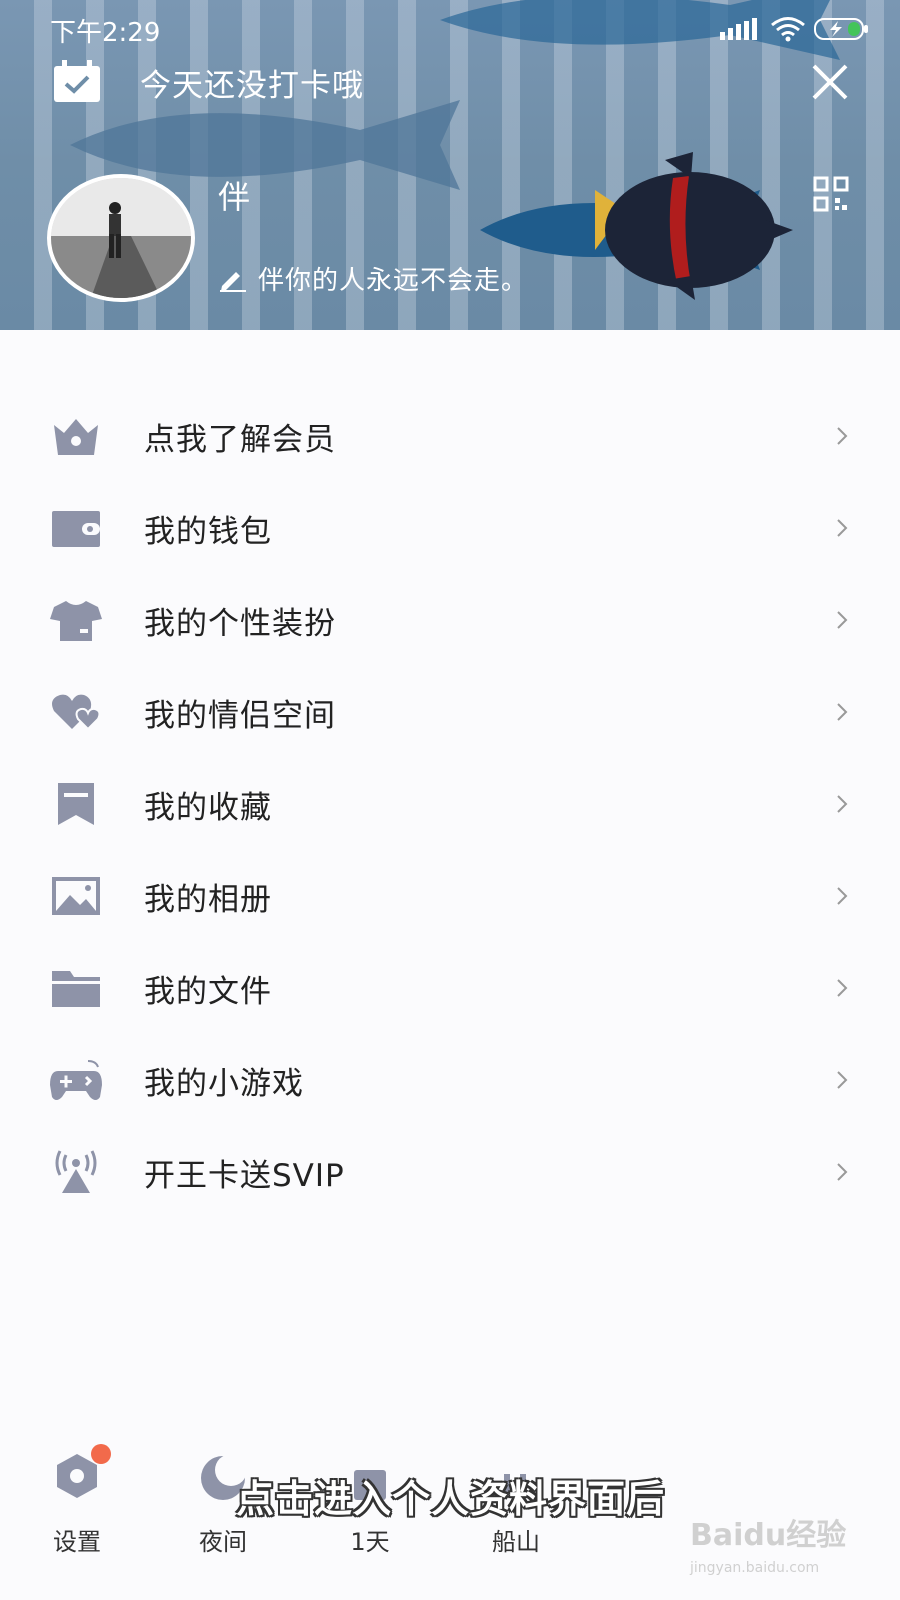  I want to click on penguin-decoration-icon, so click(694, 226).